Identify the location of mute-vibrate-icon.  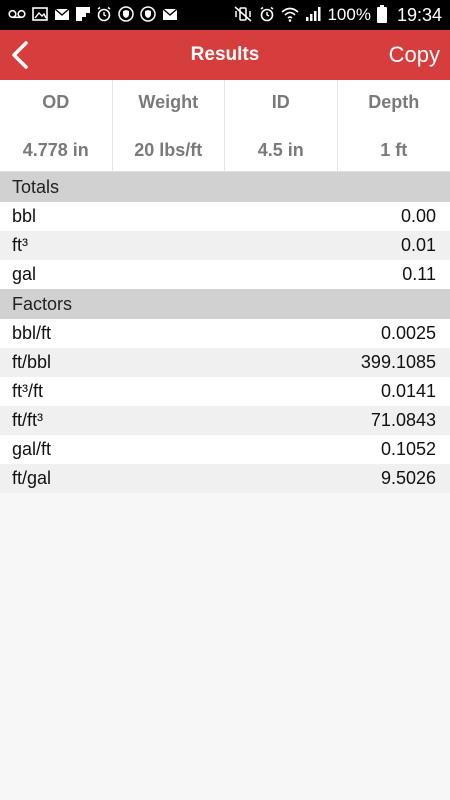
(243, 15).